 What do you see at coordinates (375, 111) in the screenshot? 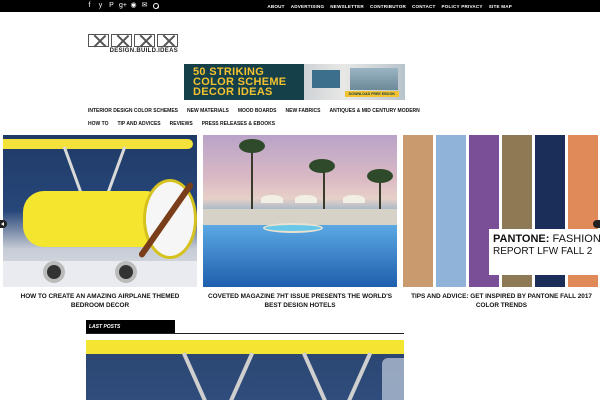
I see `nav-antiques-mid-century: ANTIQUES & MID CENTURY MODERN` at bounding box center [375, 111].